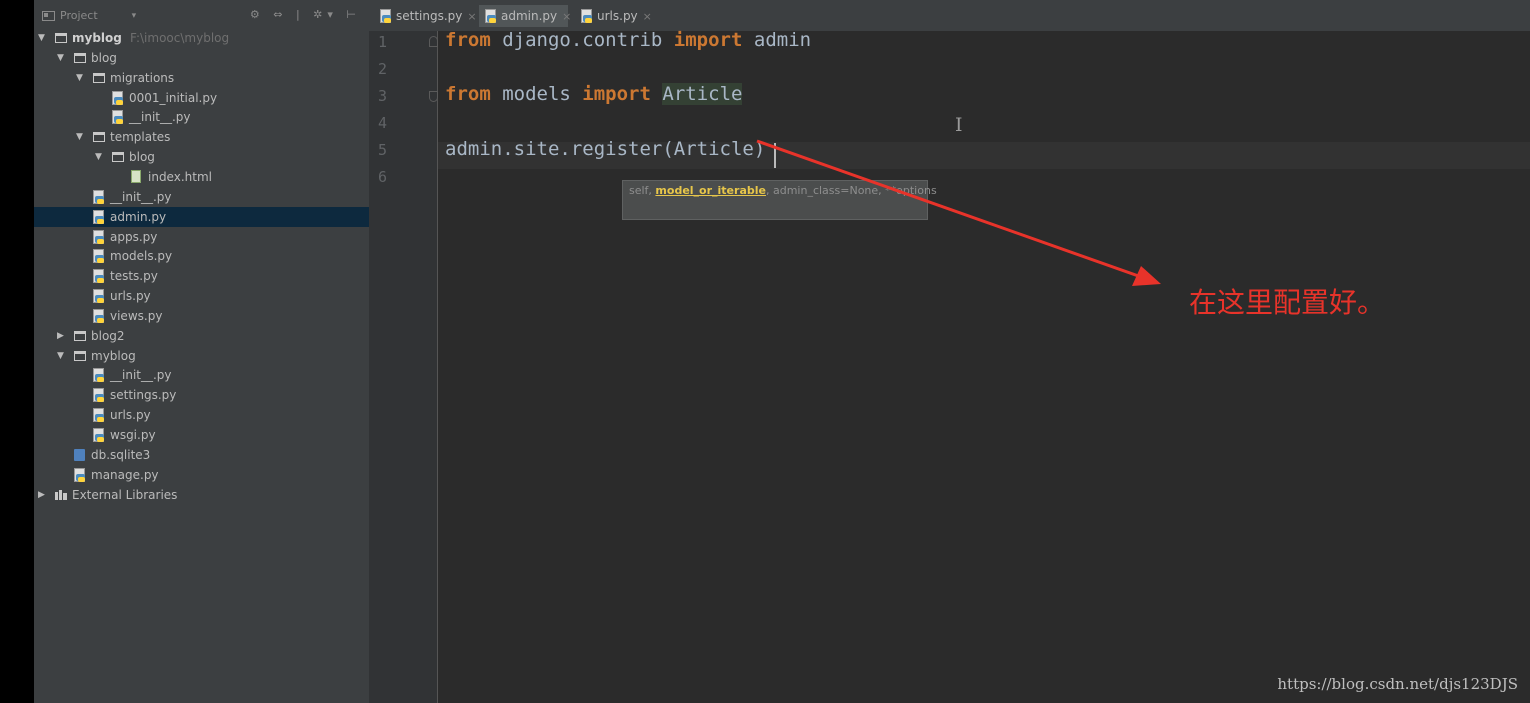 The image size is (1530, 703). What do you see at coordinates (130, 415) in the screenshot?
I see `tree-item-label: urls.py` at bounding box center [130, 415].